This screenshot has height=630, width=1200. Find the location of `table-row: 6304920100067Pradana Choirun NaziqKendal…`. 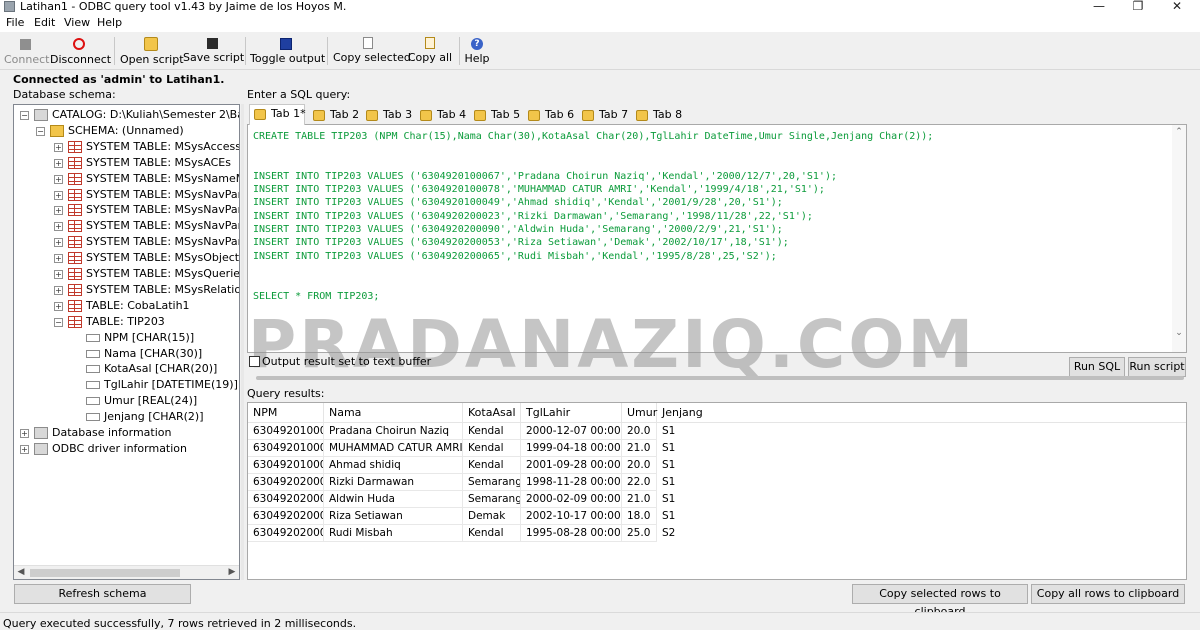

table-row: 6304920100067Pradana Choirun NaziqKendal… is located at coordinates (461, 431).